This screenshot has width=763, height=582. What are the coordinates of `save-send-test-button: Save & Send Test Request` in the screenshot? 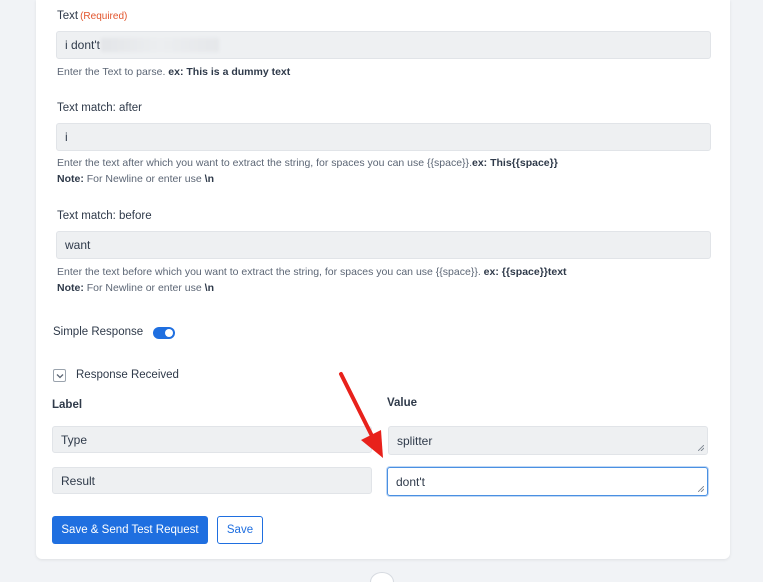 It's located at (130, 530).